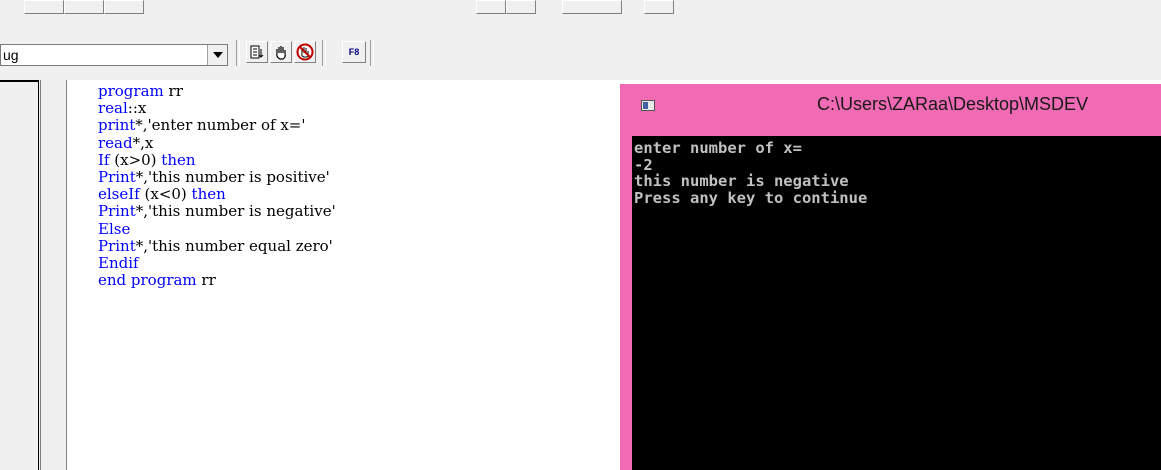  I want to click on code-line: program rr, so click(140, 91).